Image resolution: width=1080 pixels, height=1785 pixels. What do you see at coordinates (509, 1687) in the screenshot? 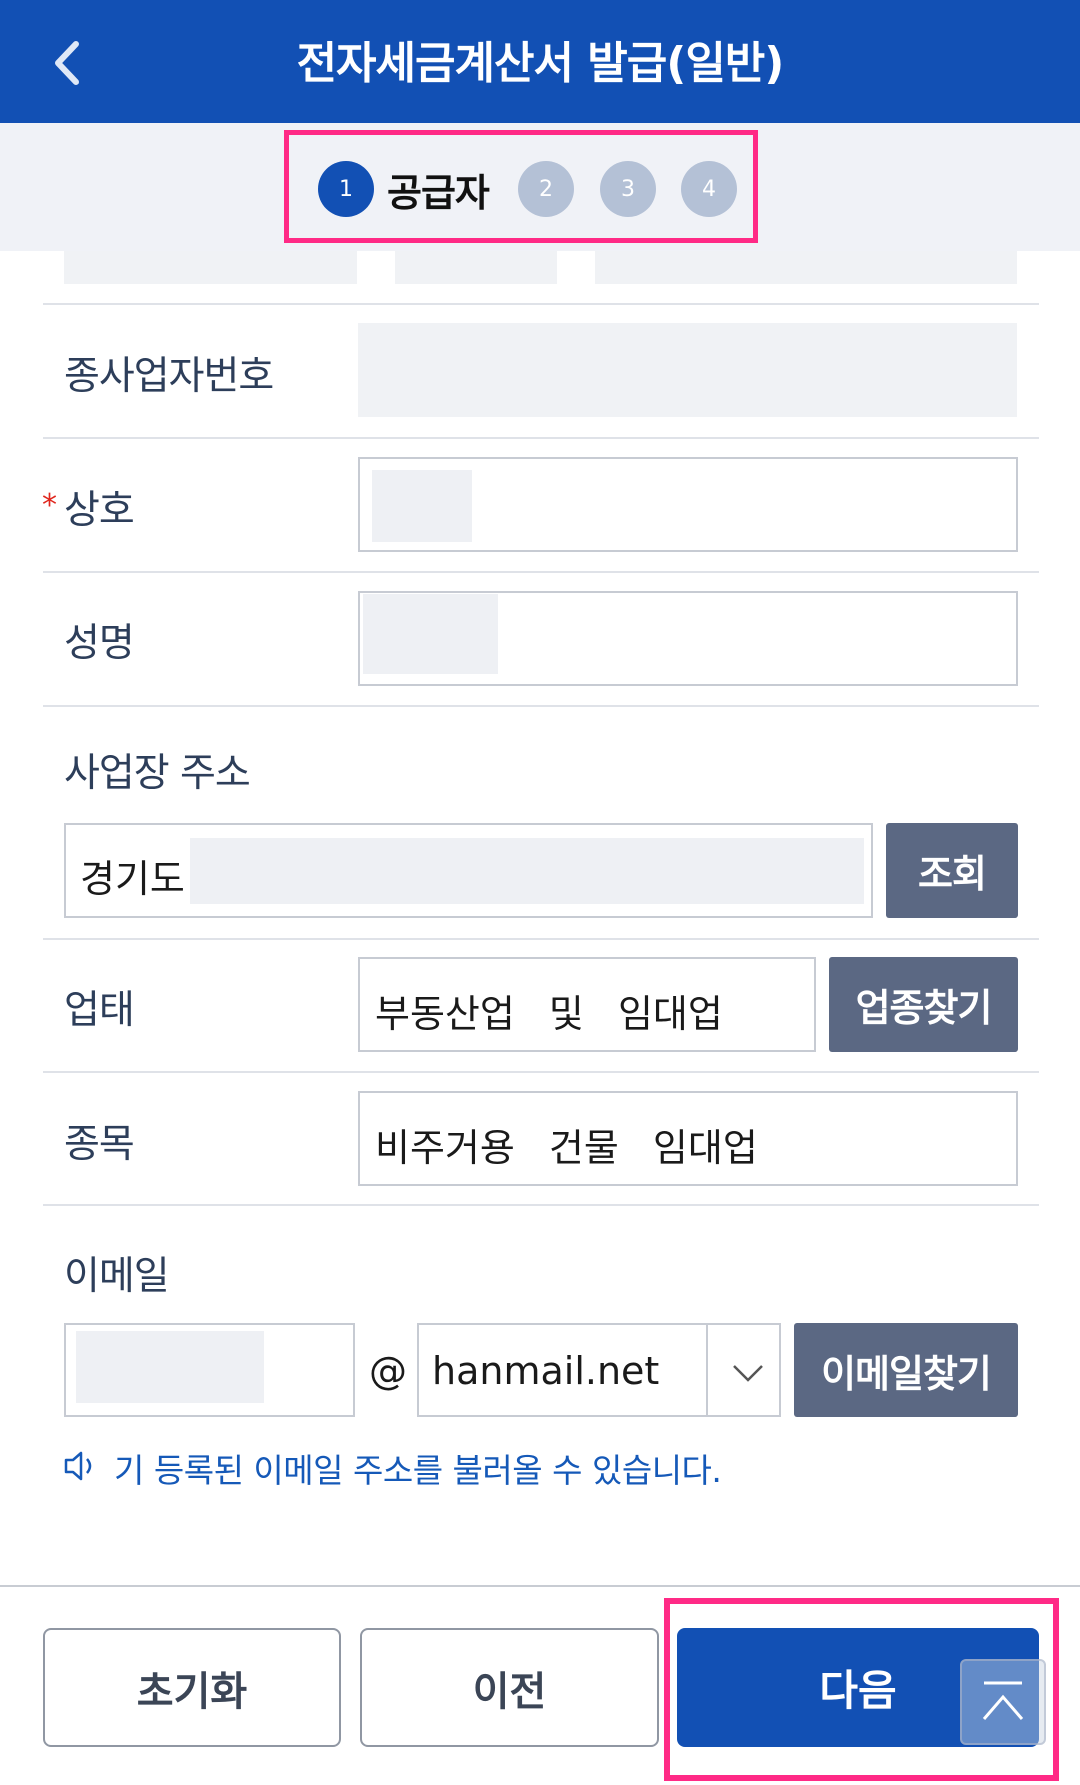
I see `prev-button: 이전` at bounding box center [509, 1687].